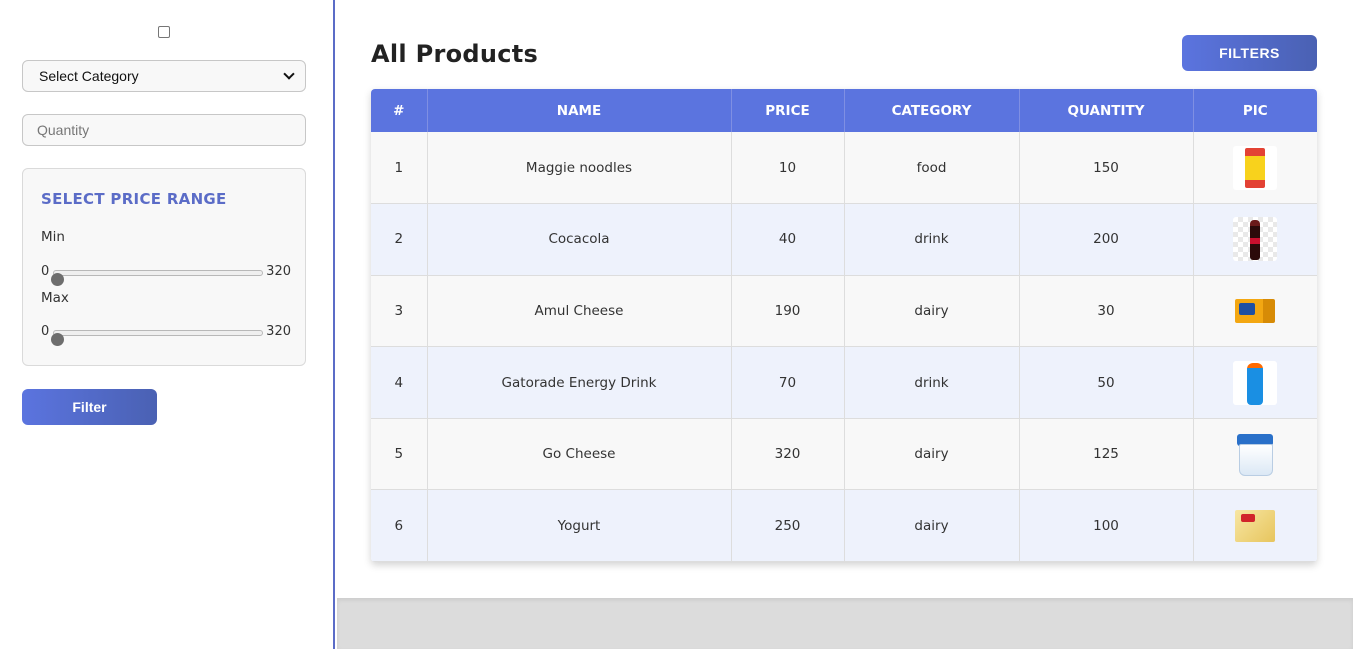 The width and height of the screenshot is (1353, 649). I want to click on table-row: 4 Gatorade Energy Drink 70 drink 50, so click(844, 382).